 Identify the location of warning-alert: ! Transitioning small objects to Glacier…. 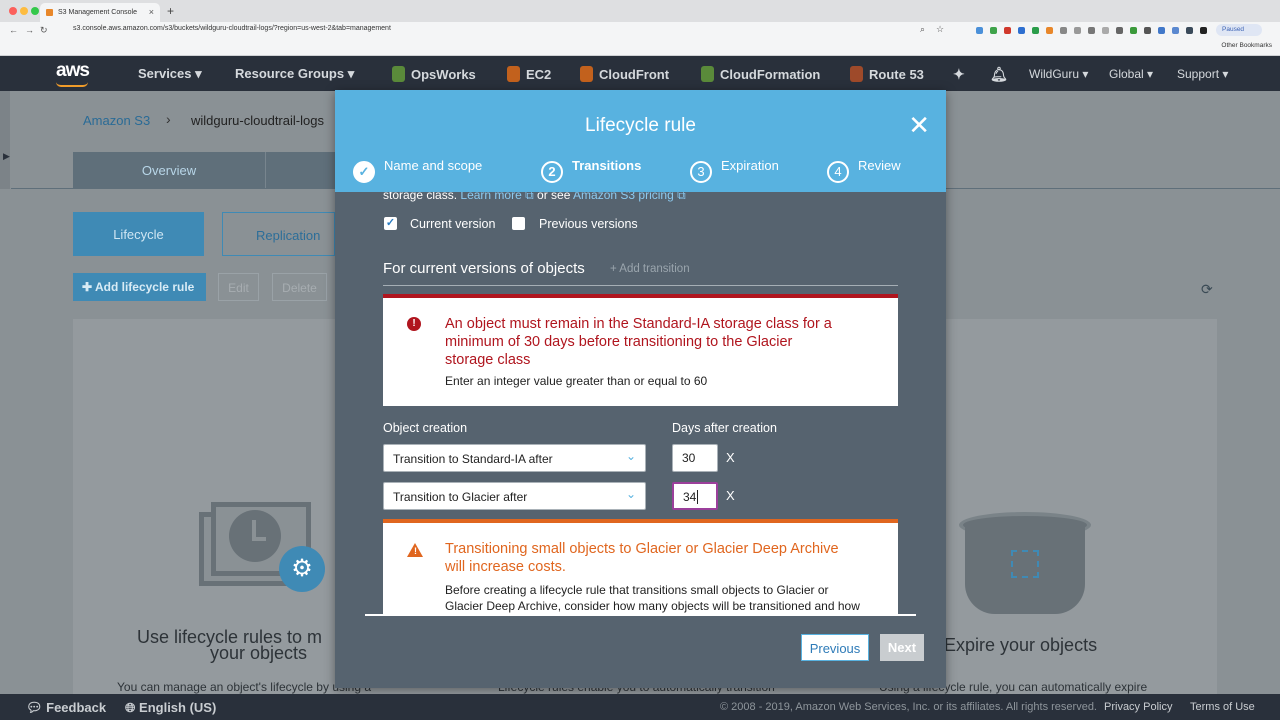
(640, 567).